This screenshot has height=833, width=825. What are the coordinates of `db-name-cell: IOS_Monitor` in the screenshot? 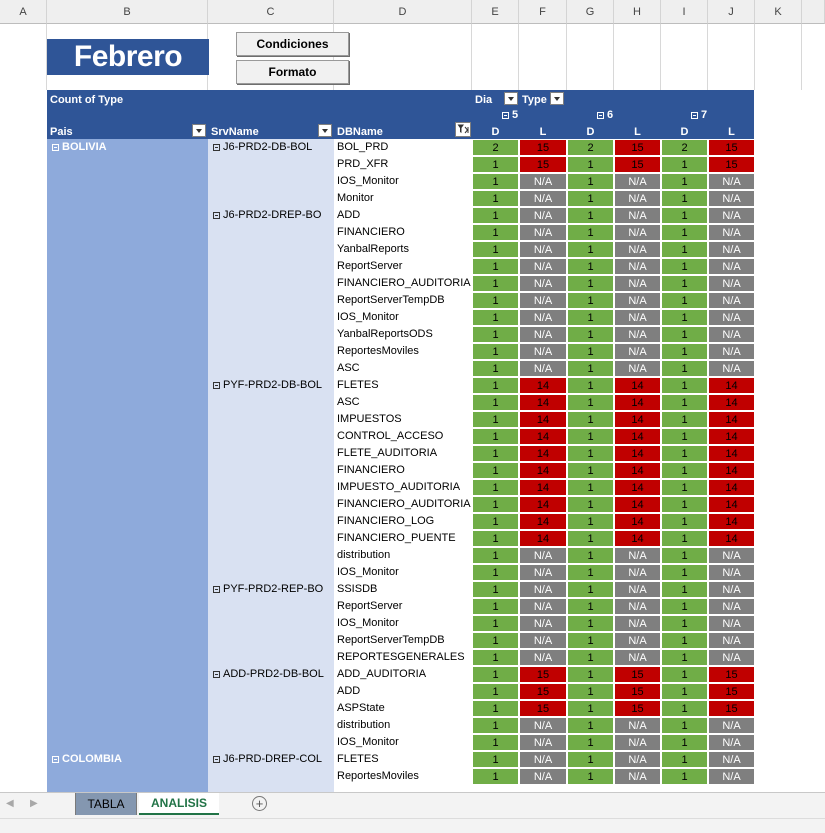 It's located at (368, 572).